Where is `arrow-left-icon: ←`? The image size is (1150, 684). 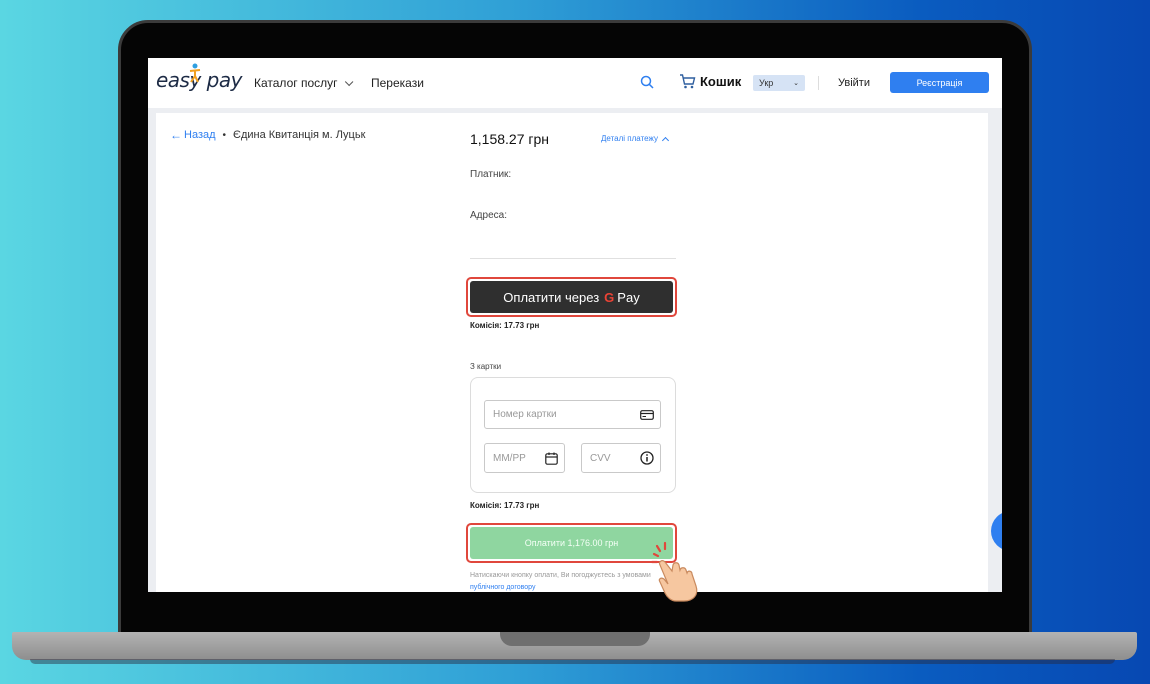 arrow-left-icon: ← is located at coordinates (176, 135).